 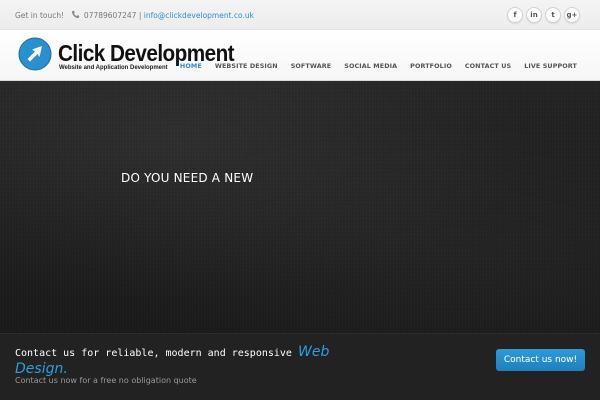 I want to click on social-links: f in t g+, so click(x=543, y=15).